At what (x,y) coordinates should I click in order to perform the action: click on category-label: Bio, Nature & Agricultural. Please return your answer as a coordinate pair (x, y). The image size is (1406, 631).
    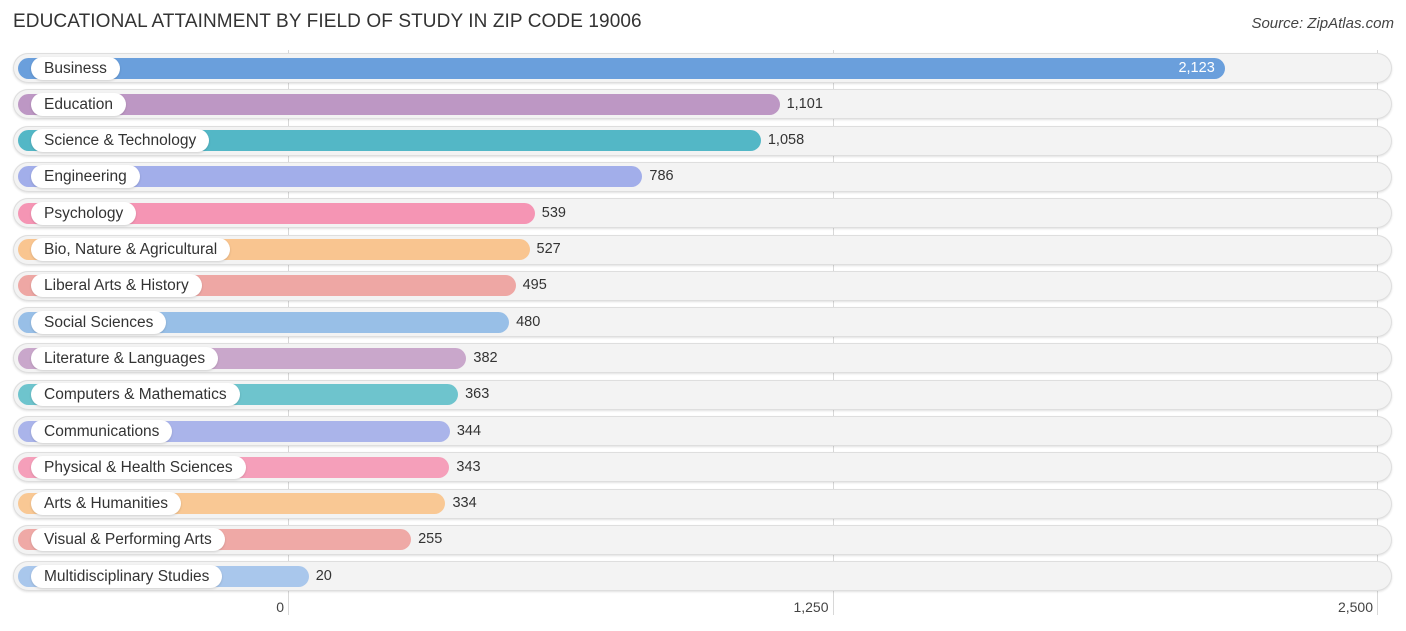
    Looking at the image, I should click on (131, 249).